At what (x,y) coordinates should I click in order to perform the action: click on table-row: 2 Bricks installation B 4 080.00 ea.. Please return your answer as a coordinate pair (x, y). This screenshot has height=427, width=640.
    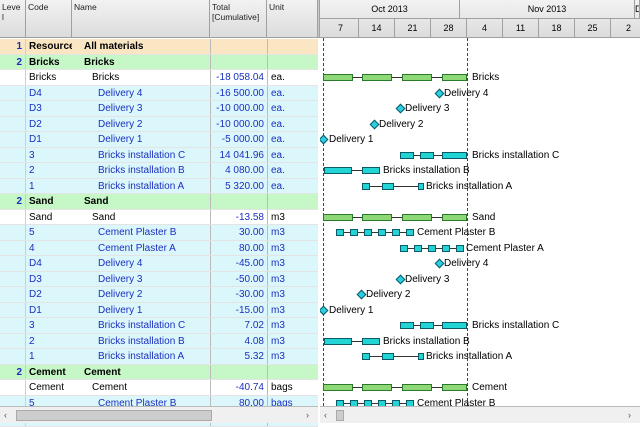
    Looking at the image, I should click on (159, 171).